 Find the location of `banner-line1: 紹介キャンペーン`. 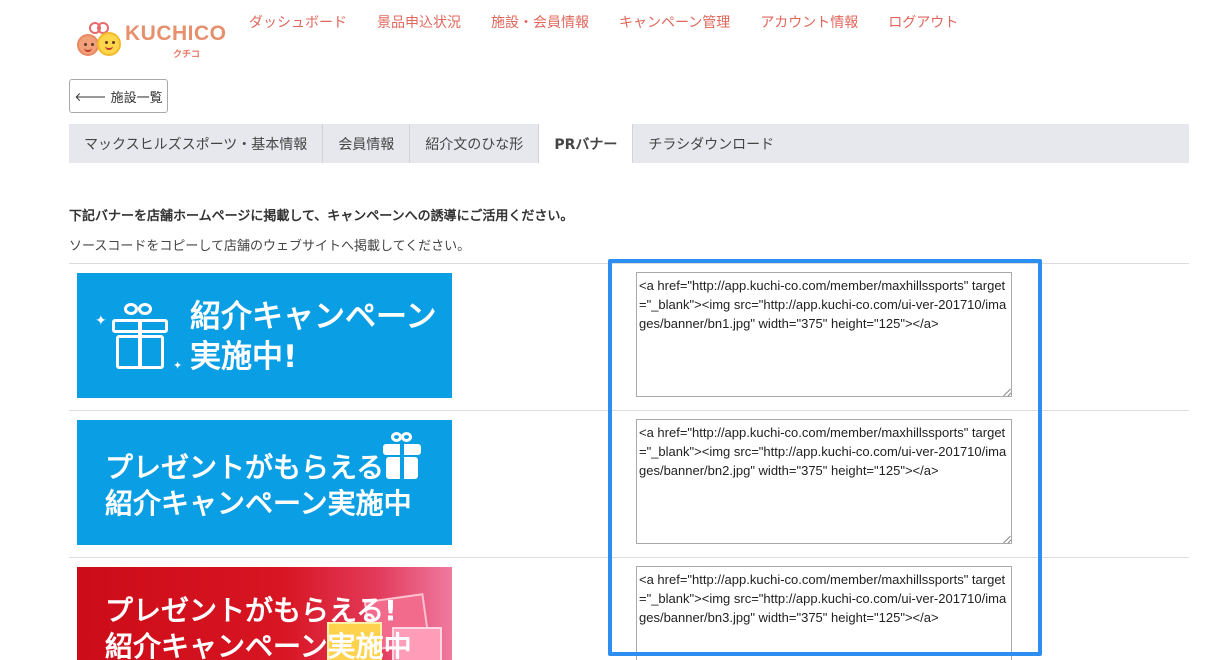

banner-line1: 紹介キャンペーン is located at coordinates (313, 317).